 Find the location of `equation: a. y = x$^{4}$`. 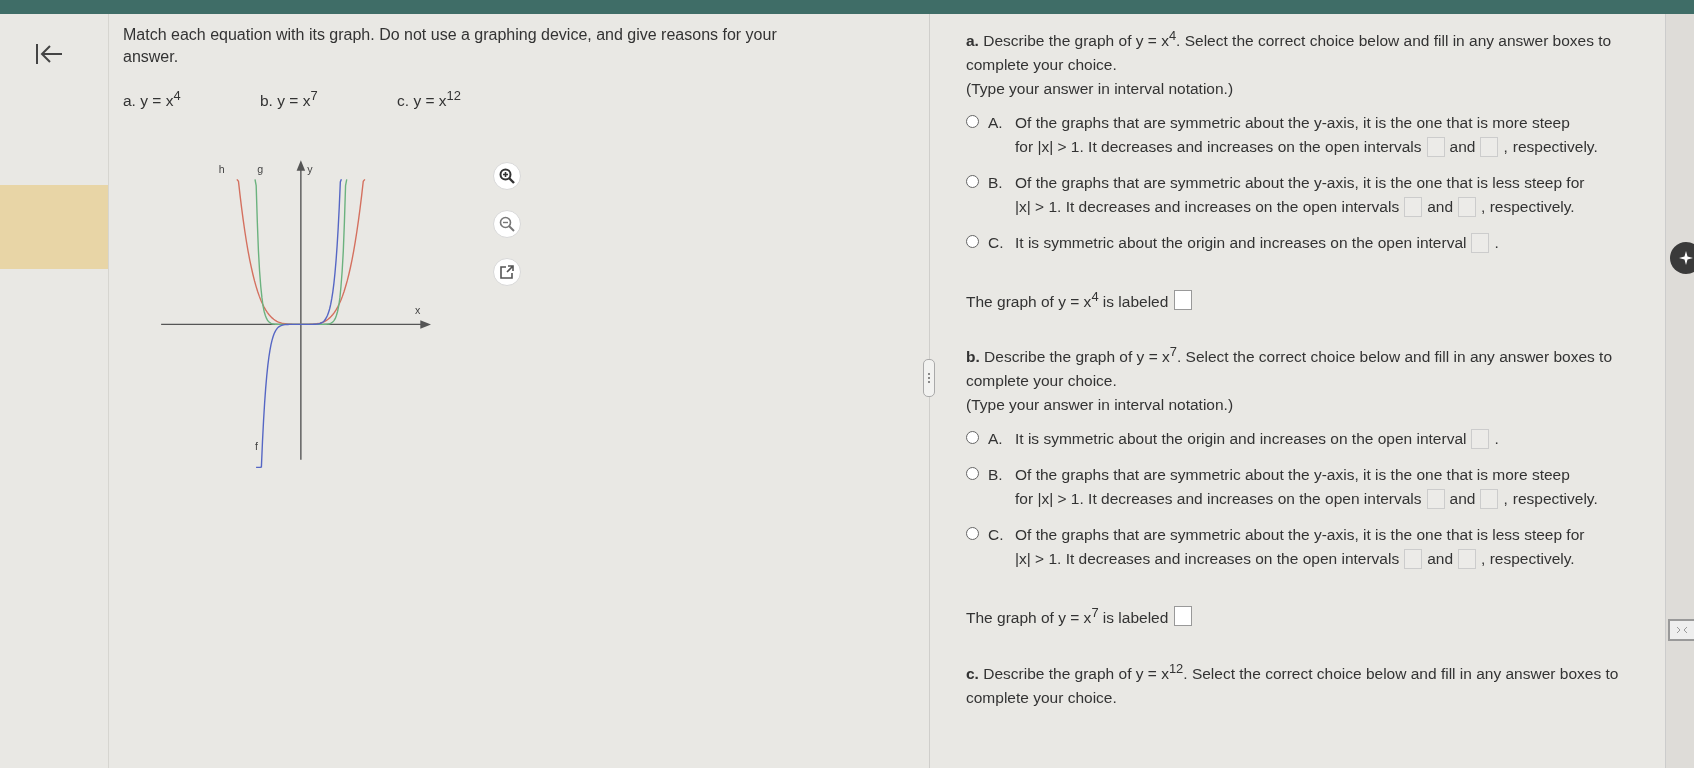

equation: a. y = x$^{4}$ is located at coordinates (152, 99).